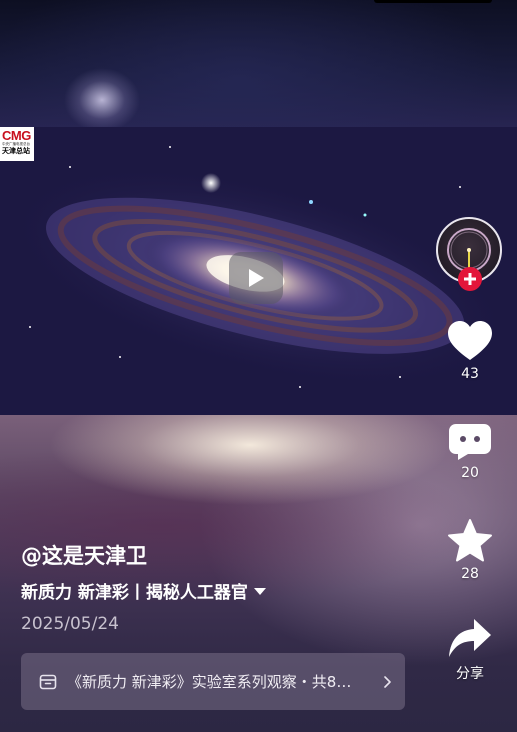 This screenshot has height=732, width=517. I want to click on heart-icon, so click(470, 340).